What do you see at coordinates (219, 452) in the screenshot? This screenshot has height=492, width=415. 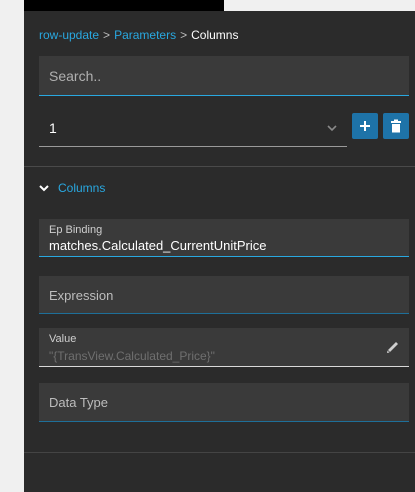 I see `bottom-divider` at bounding box center [219, 452].